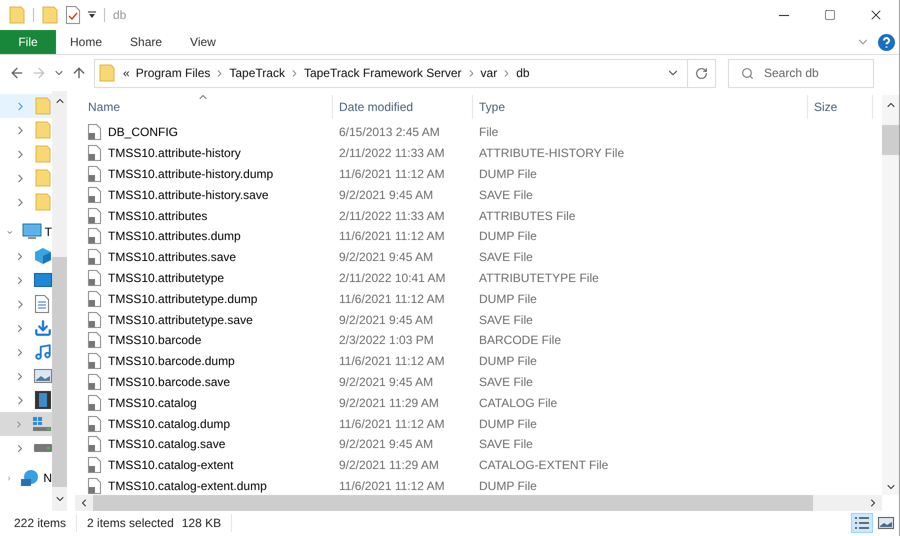 The image size is (900, 536). What do you see at coordinates (801, 73) in the screenshot?
I see `search-field: Search db` at bounding box center [801, 73].